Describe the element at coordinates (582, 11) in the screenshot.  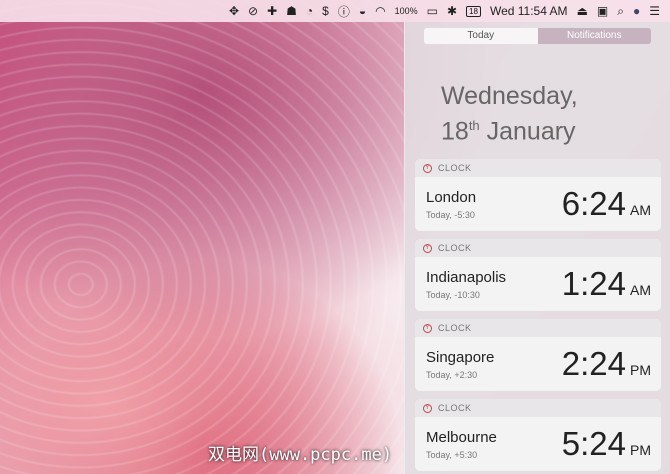
I see `airplay-icon: ⏏` at that location.